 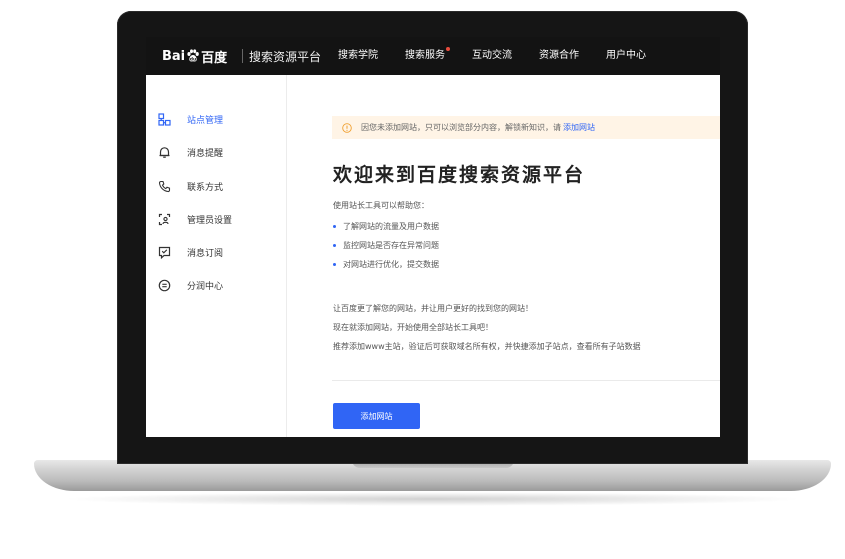 I want to click on list-item: 了解网站的流量及用户数据, so click(x=386, y=226).